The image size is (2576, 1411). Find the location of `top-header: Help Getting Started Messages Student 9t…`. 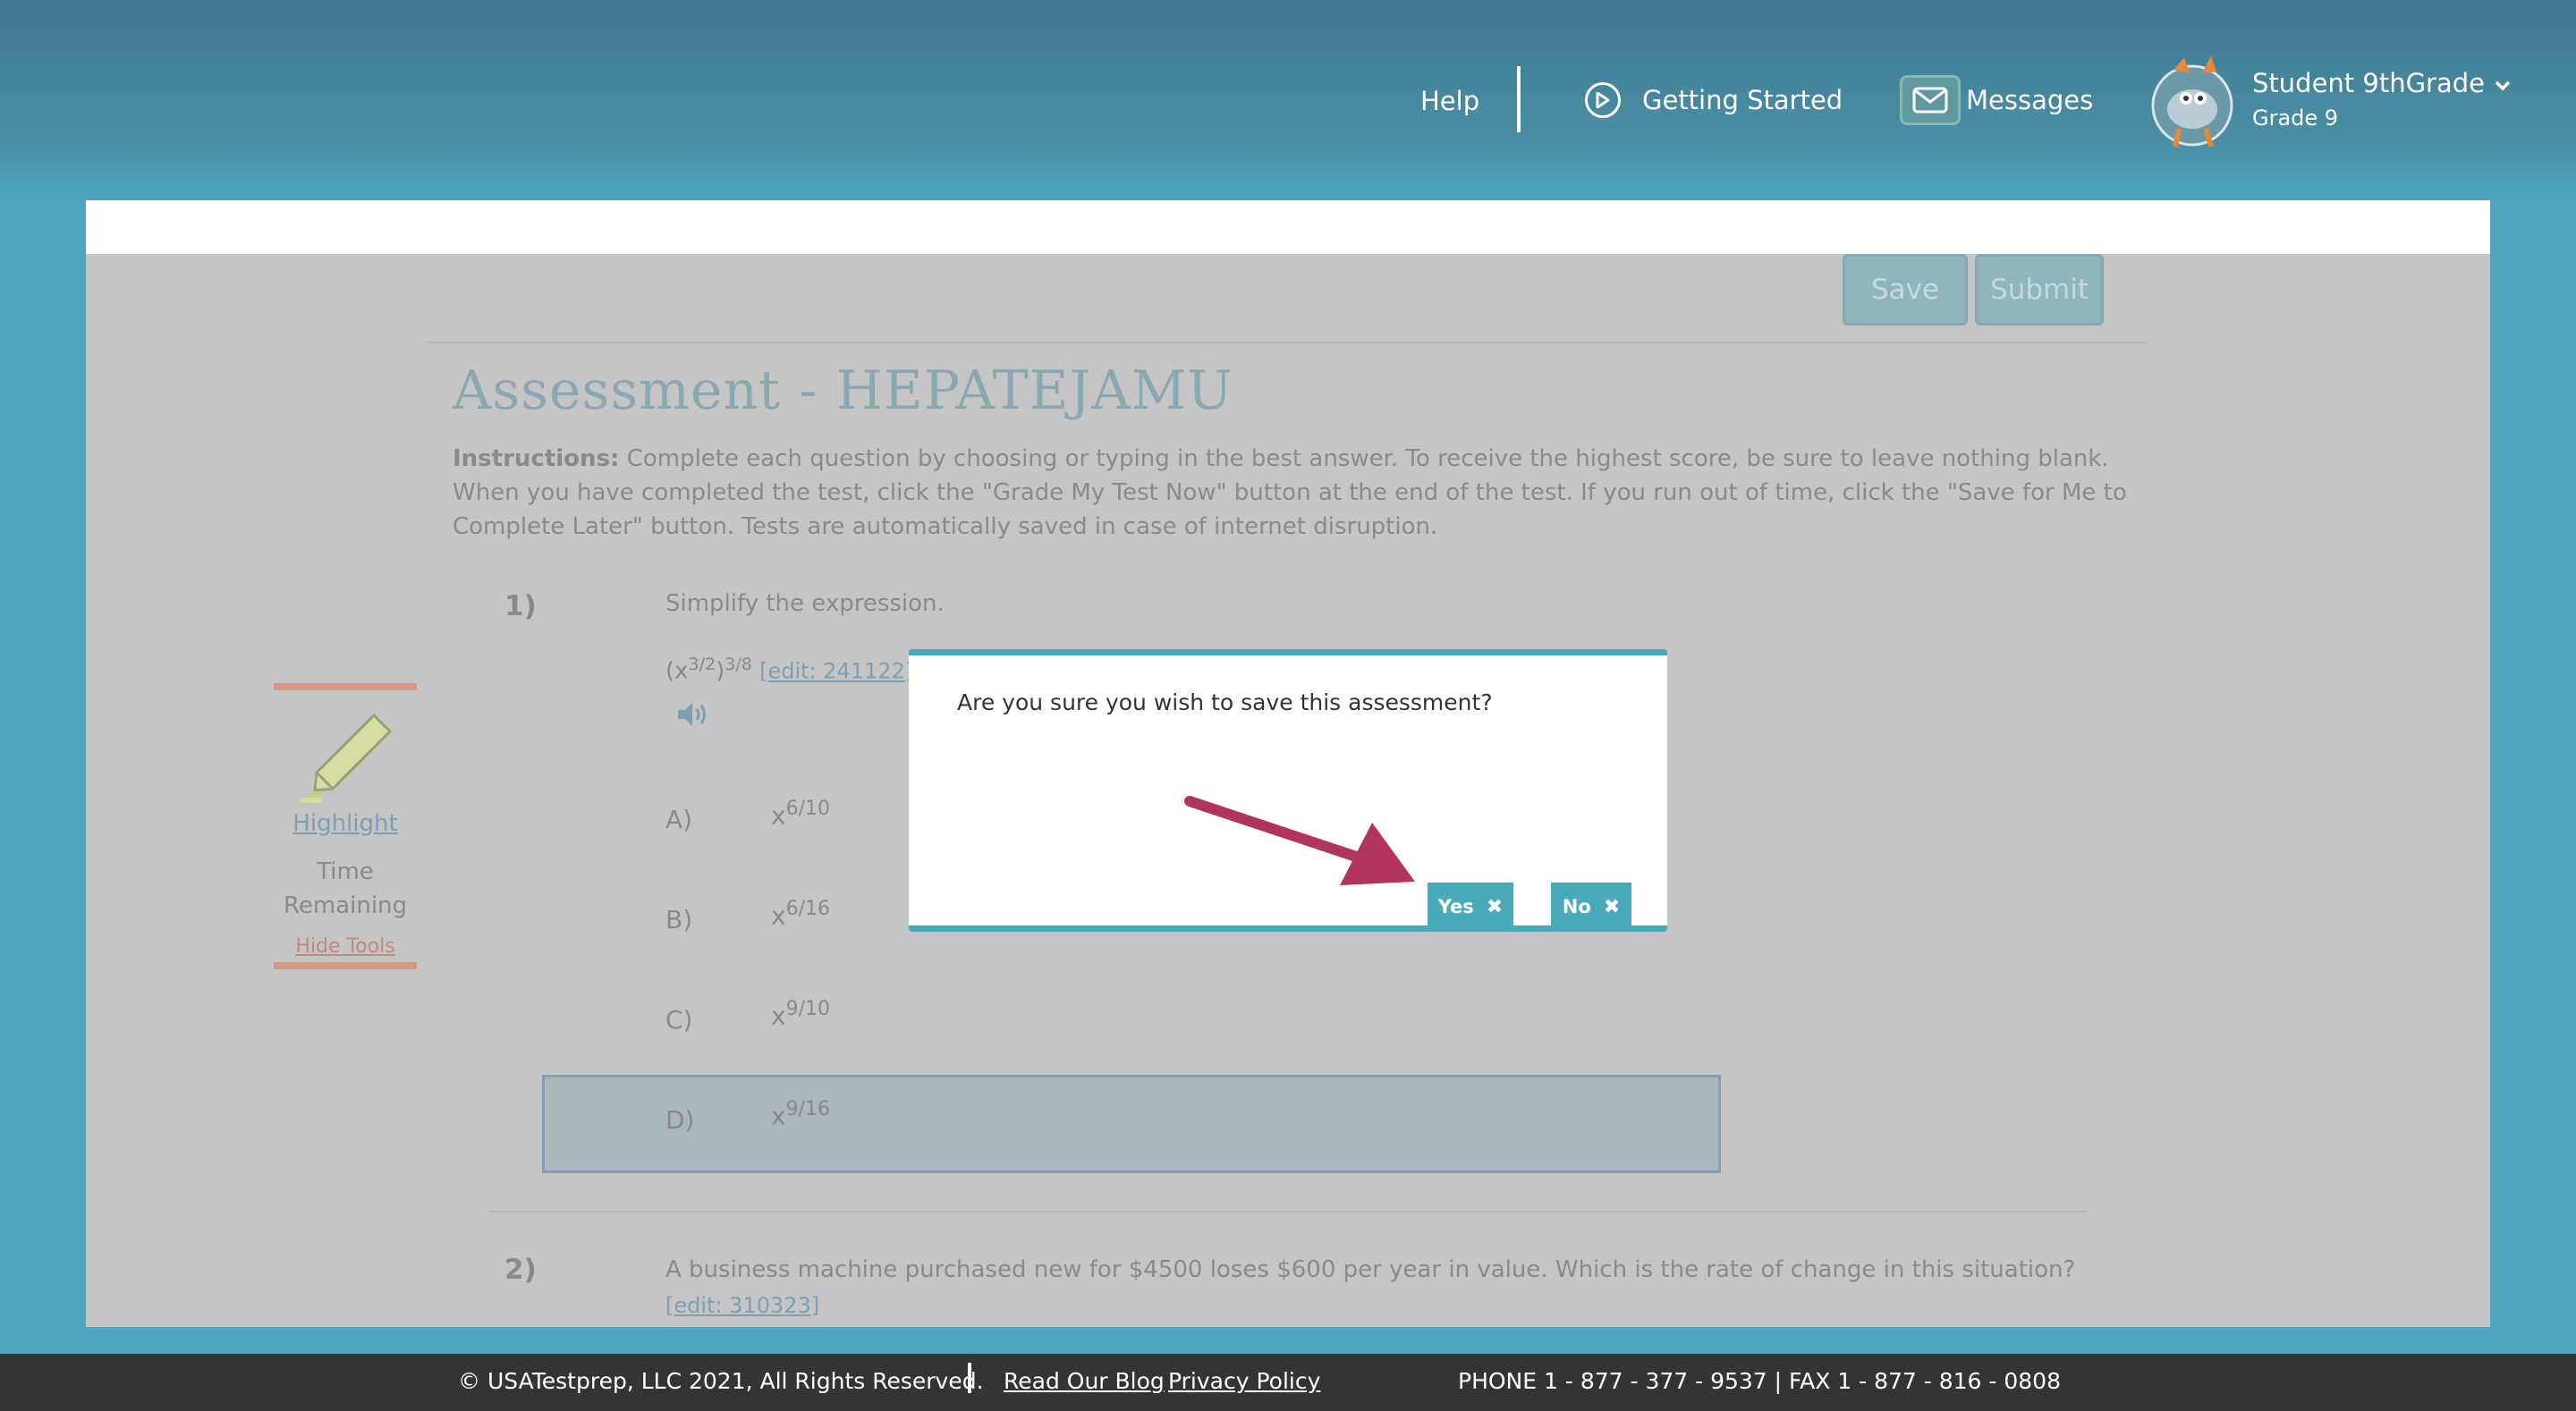

top-header: Help Getting Started Messages Student 9t… is located at coordinates (1288, 100).